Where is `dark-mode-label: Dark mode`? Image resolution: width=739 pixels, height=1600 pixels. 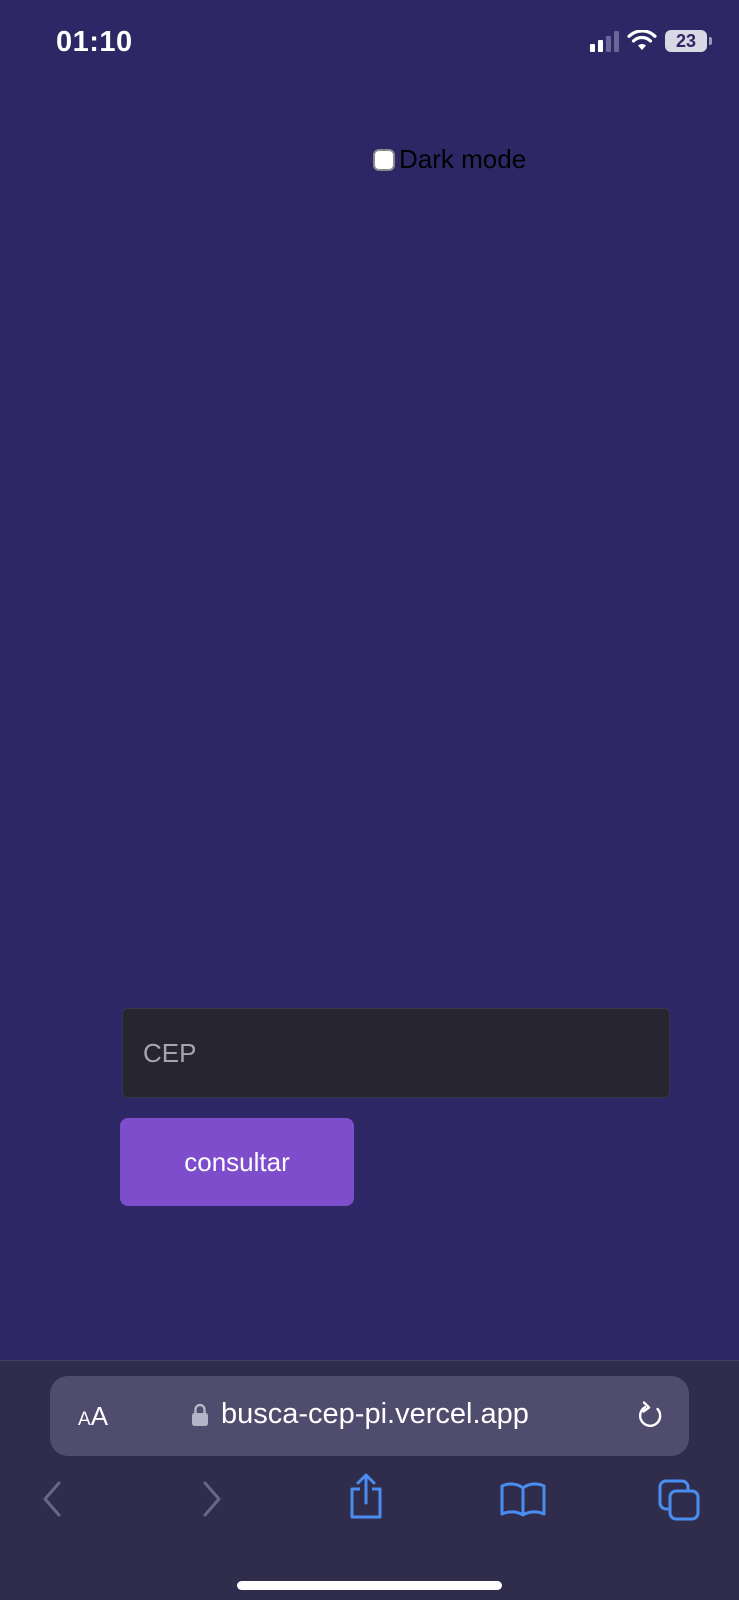 dark-mode-label: Dark mode is located at coordinates (463, 159).